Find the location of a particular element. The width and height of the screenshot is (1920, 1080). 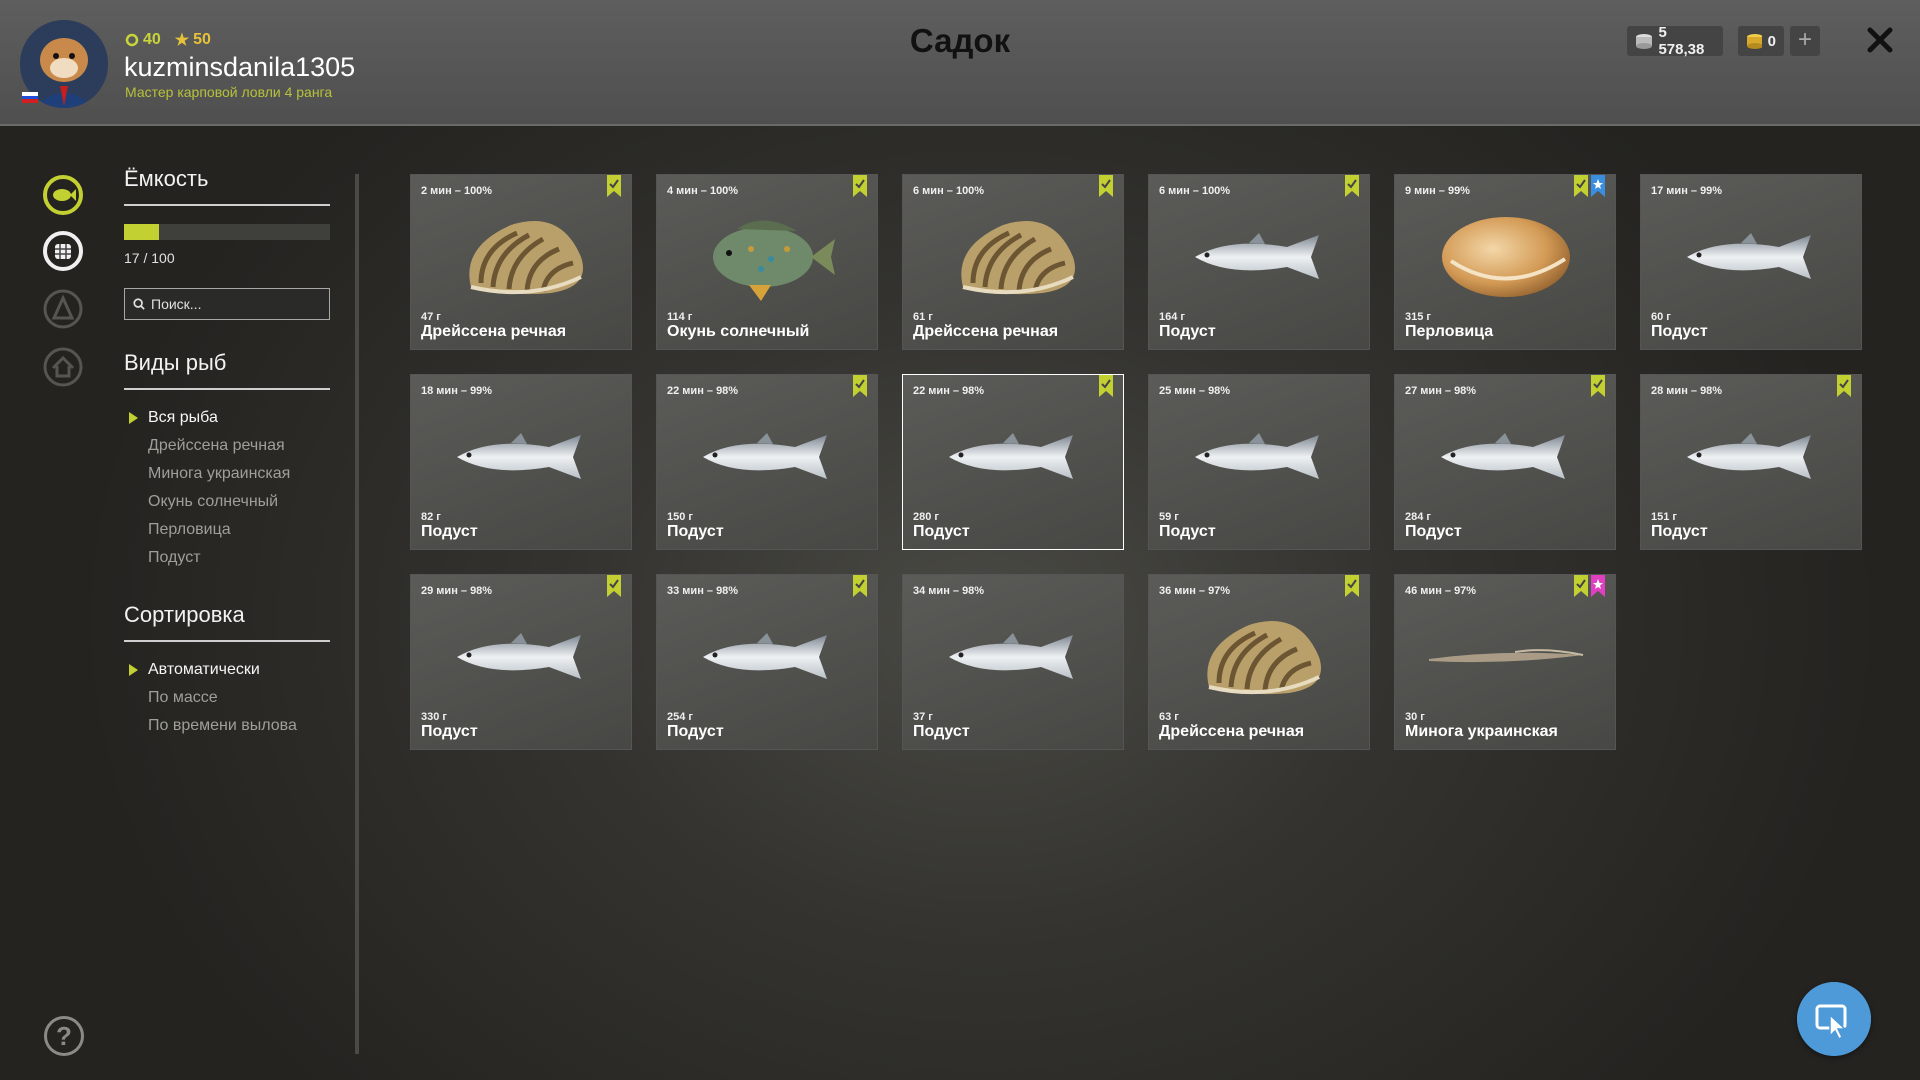

catch-card: 4 мин – 100% 114 г Окунь солнечный is located at coordinates (767, 262).